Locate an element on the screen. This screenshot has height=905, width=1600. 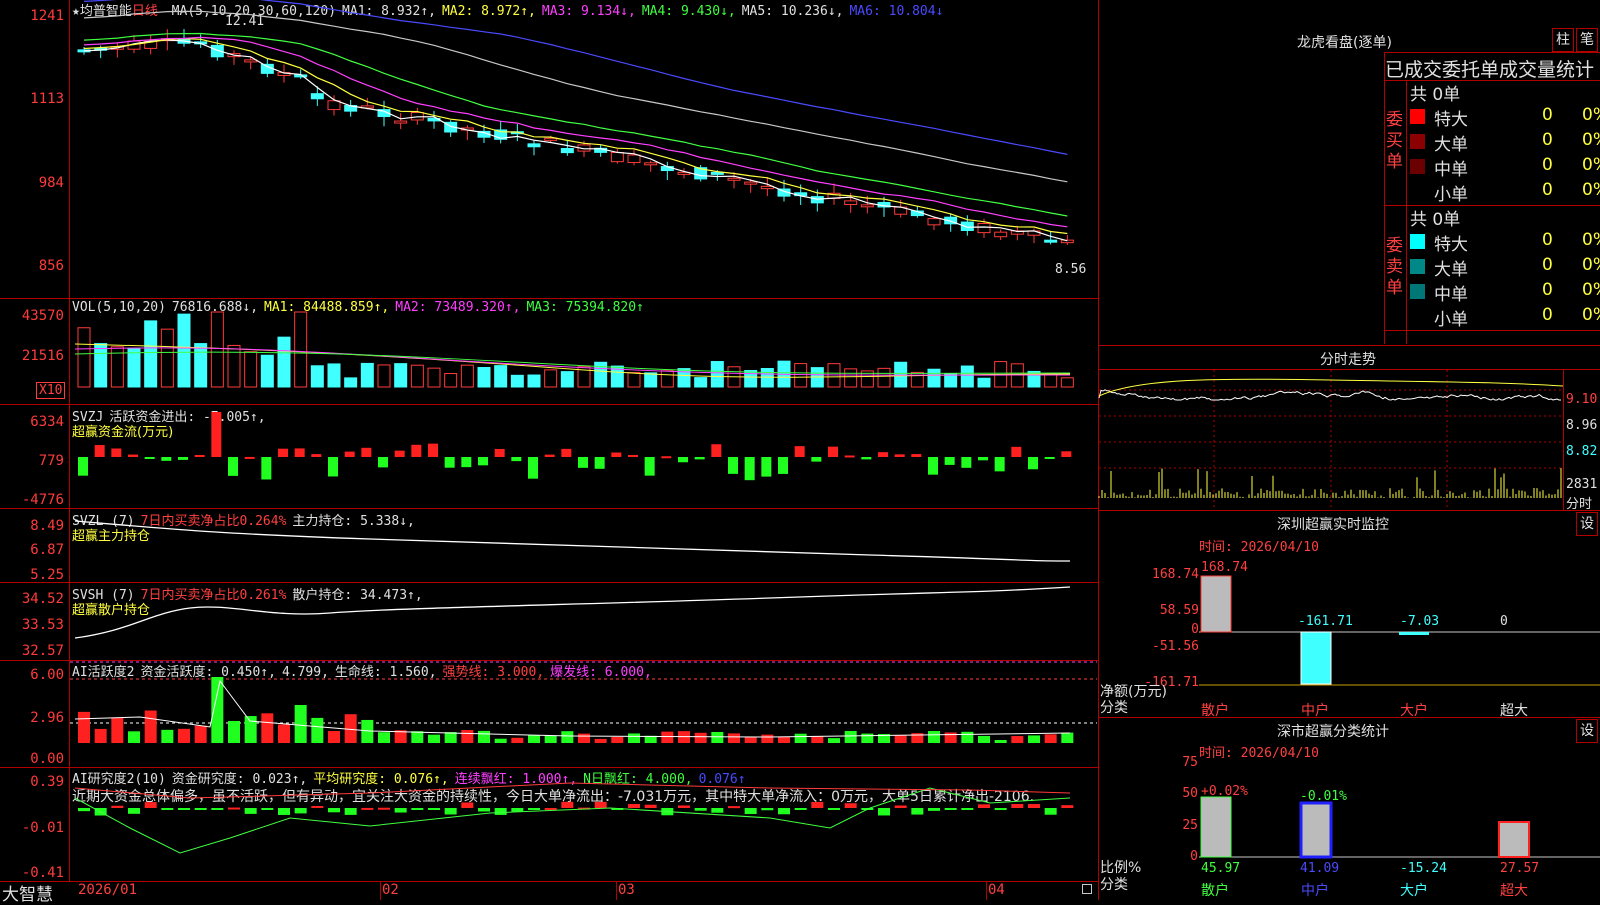
sz-class-tick-0: 75 is located at coordinates (1190, 762).